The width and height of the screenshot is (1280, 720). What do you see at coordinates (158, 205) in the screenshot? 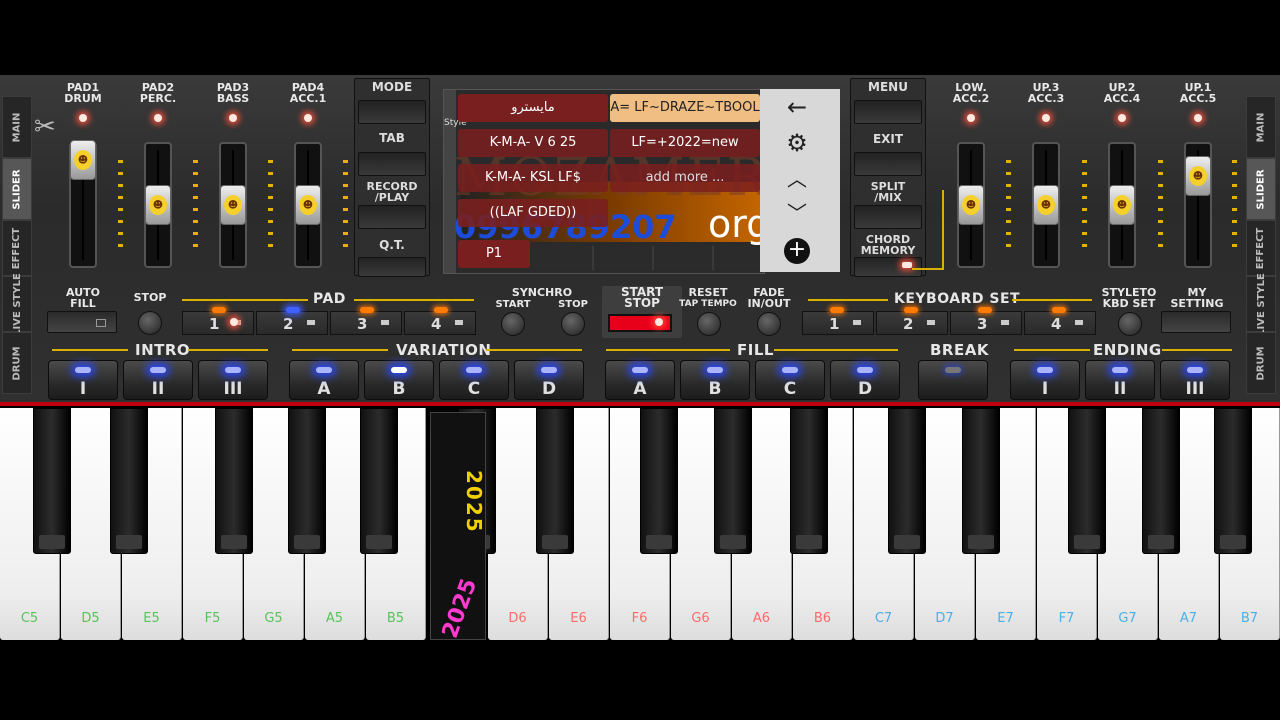
I see `pad2-slider-handle: ☻` at bounding box center [158, 205].